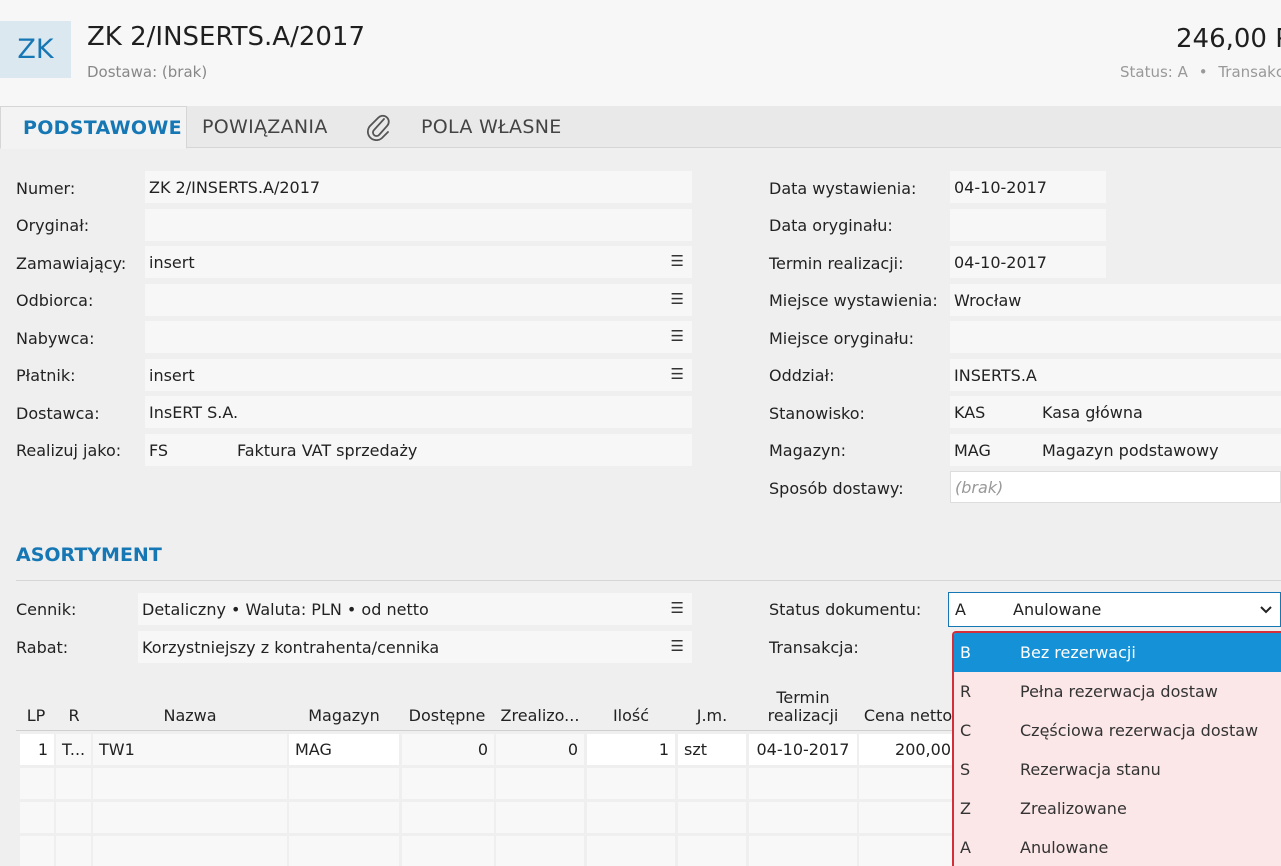  I want to click on col-header-magazyn: Magazyn, so click(344, 705).